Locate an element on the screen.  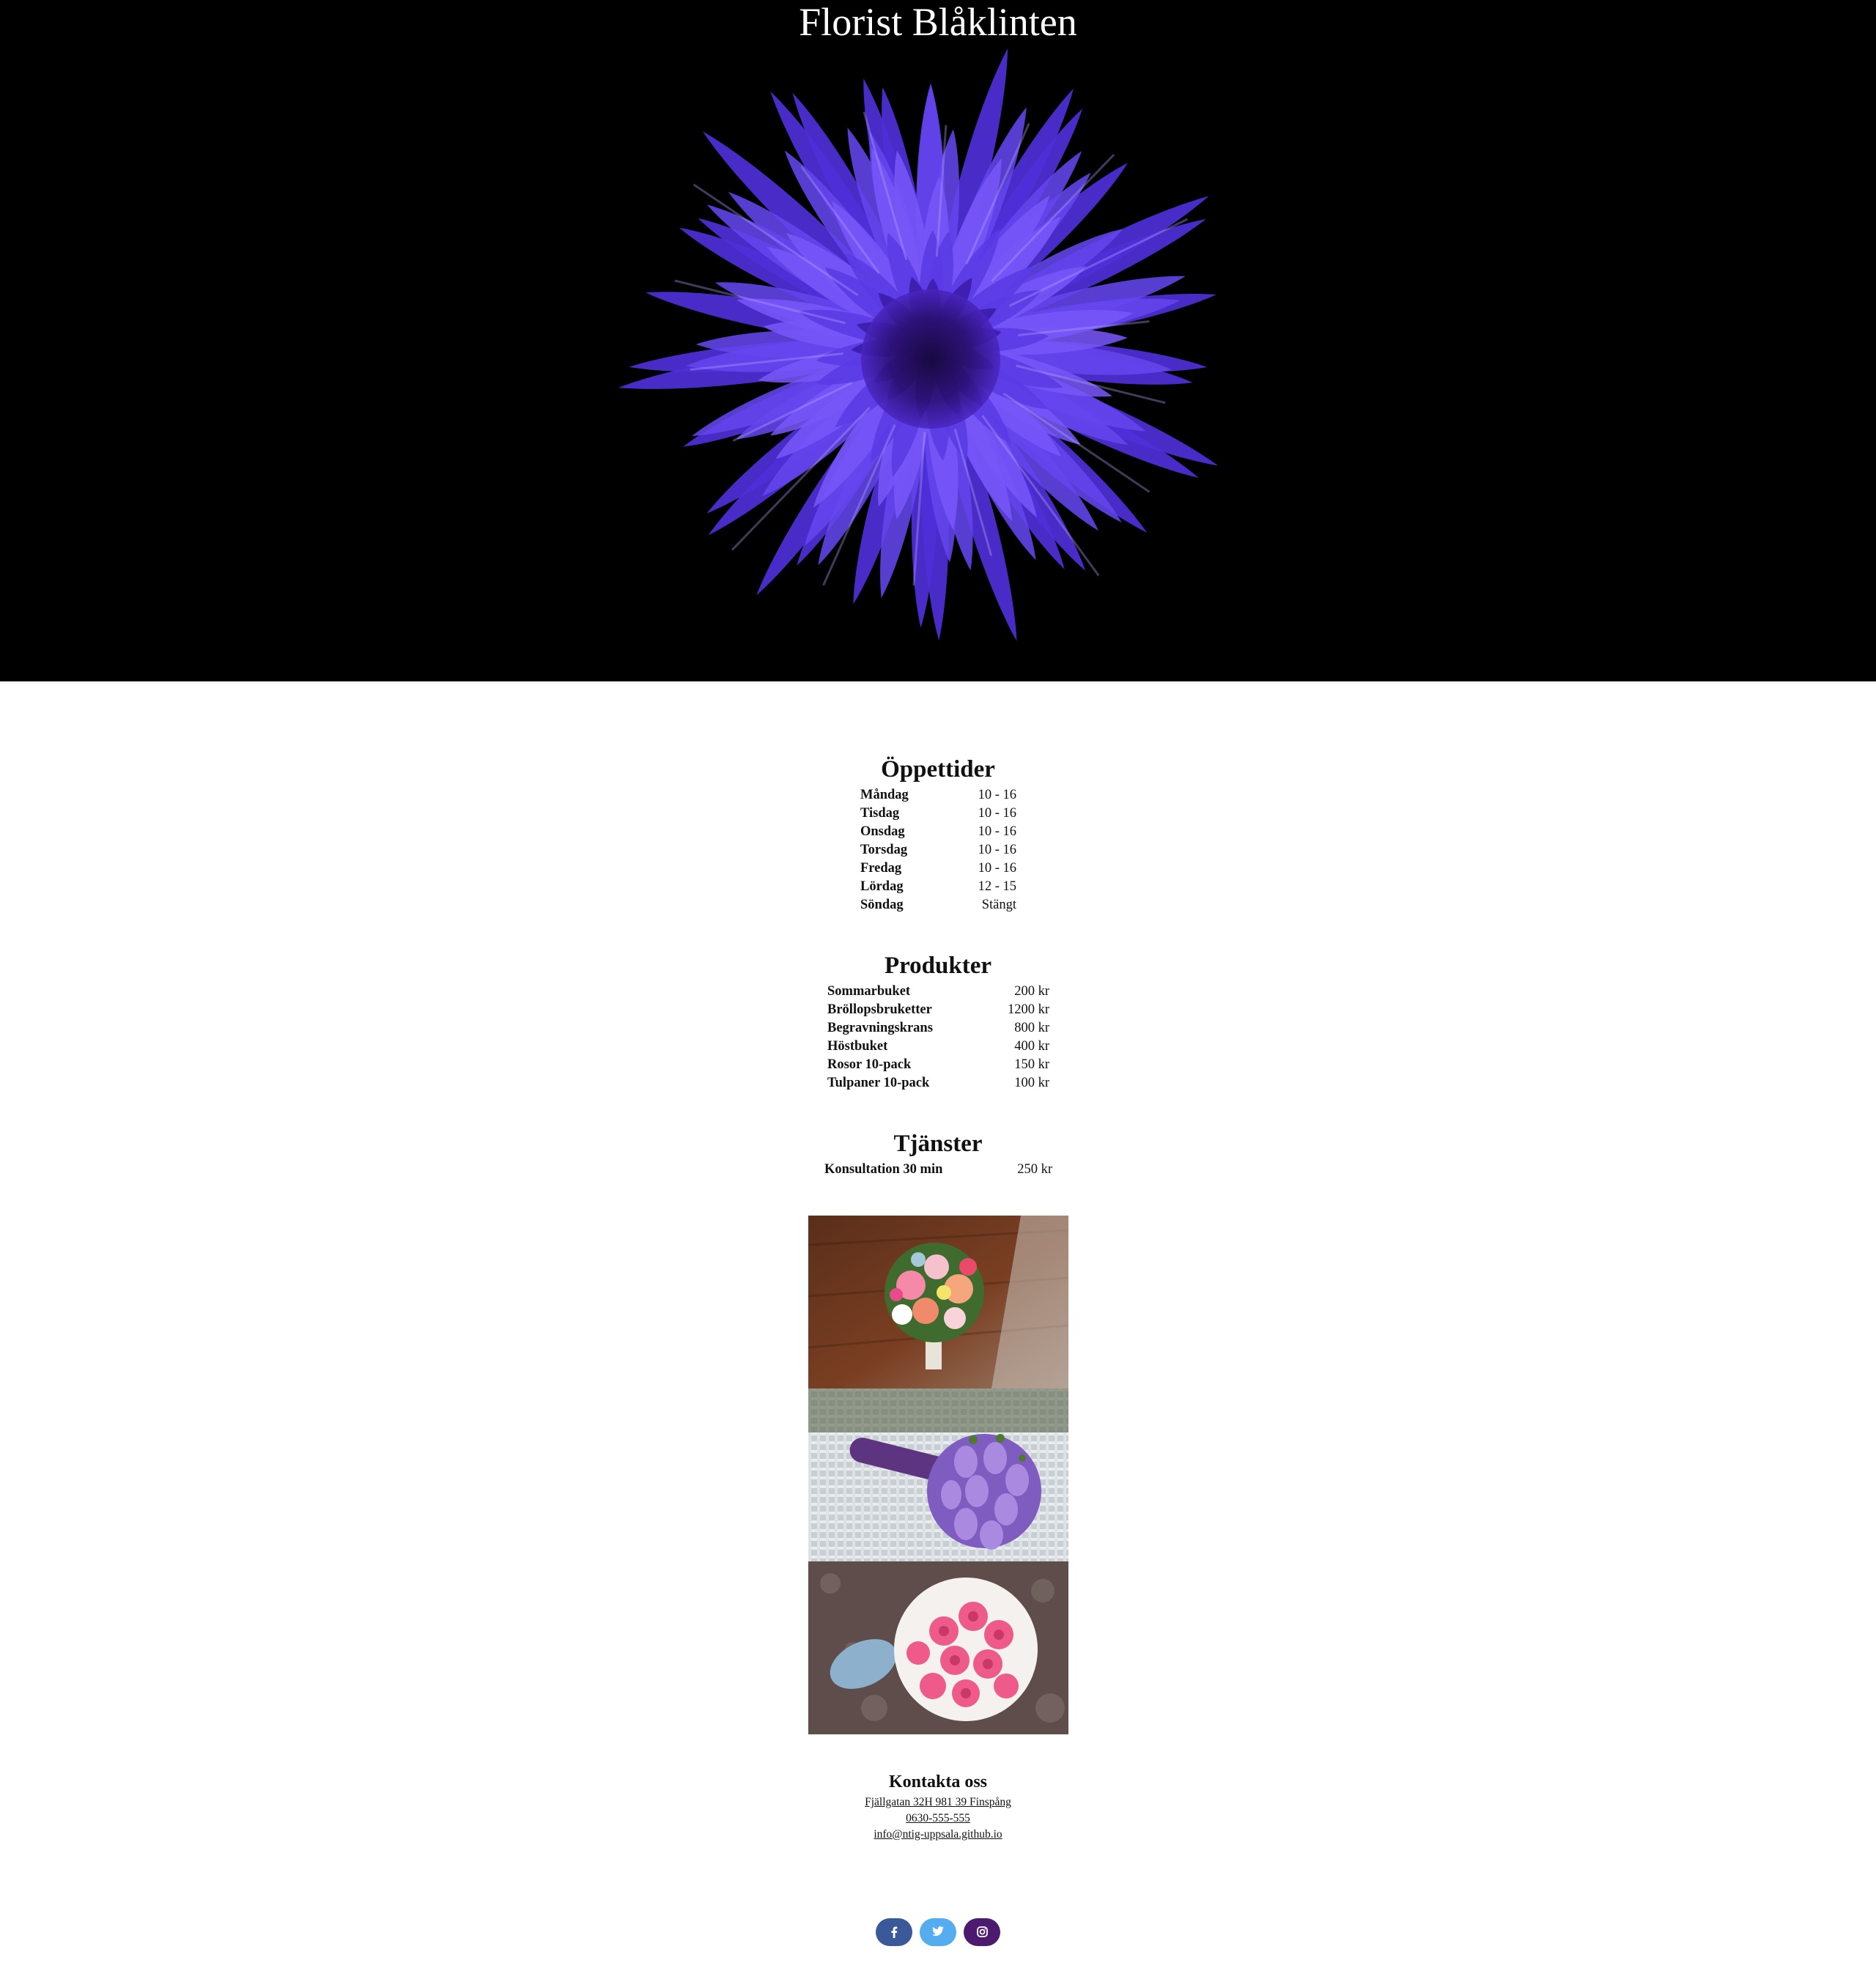
product-row: Begravningskrans 800 kr is located at coordinates (938, 1028).